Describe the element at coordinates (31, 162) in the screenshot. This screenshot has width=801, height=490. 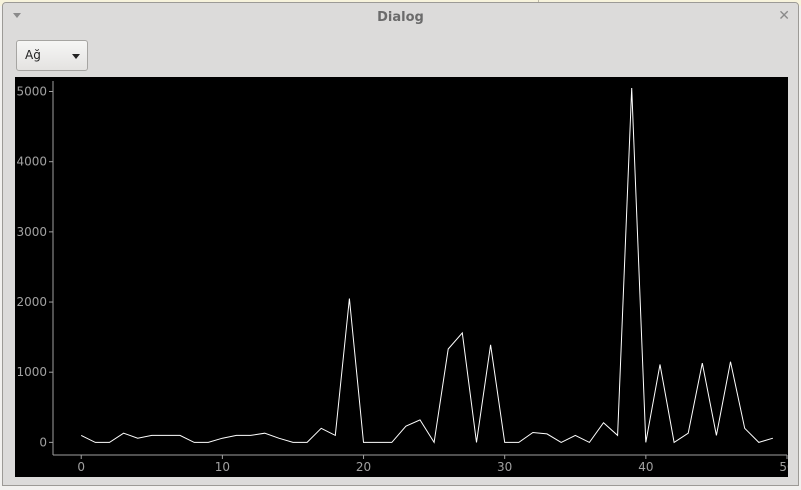
I see `y-tick-label: 4000` at that location.